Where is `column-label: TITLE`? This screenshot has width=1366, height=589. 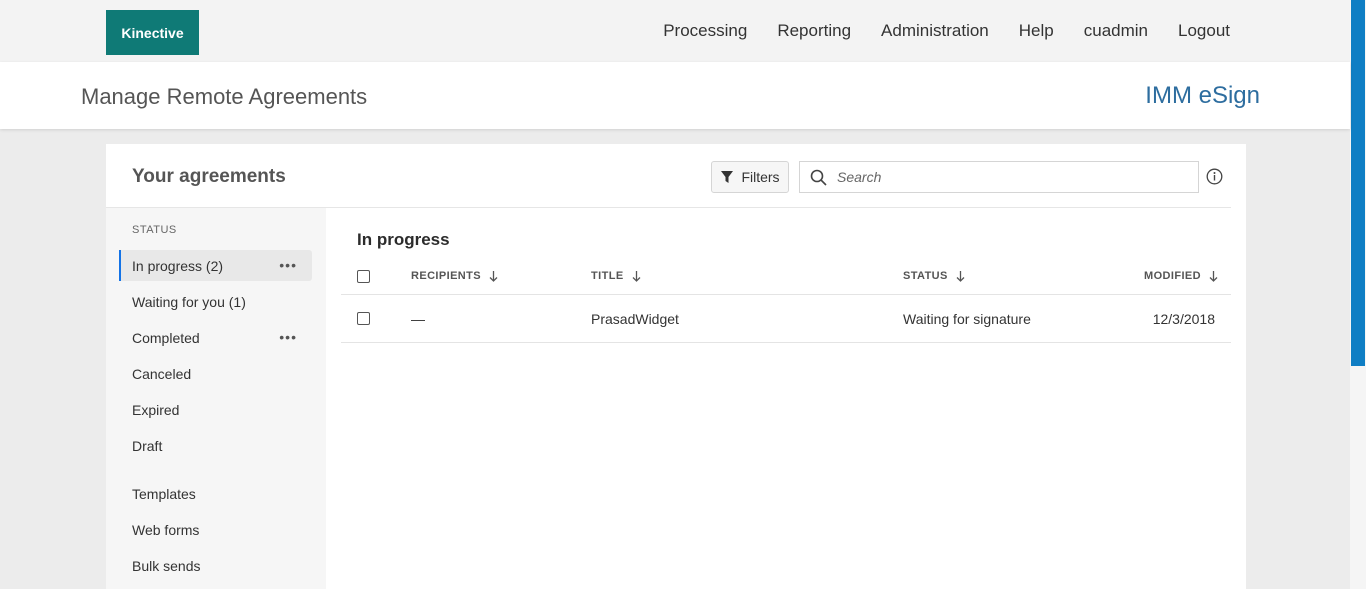 column-label: TITLE is located at coordinates (607, 276).